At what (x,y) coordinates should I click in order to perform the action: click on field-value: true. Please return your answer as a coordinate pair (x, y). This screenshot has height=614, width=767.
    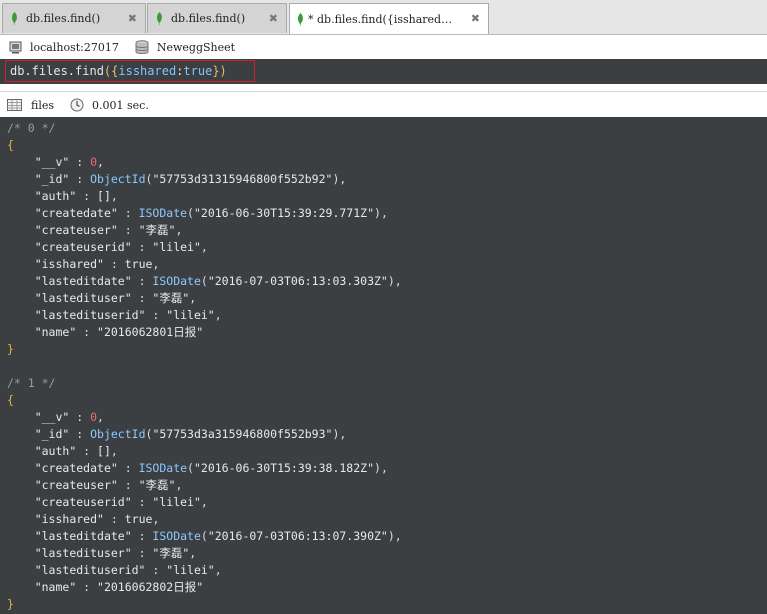
    Looking at the image, I should click on (138, 519).